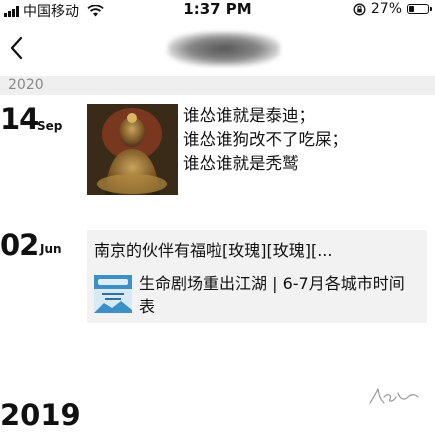 This screenshot has width=435, height=432. What do you see at coordinates (419, 9) in the screenshot?
I see `battery-icon` at bounding box center [419, 9].